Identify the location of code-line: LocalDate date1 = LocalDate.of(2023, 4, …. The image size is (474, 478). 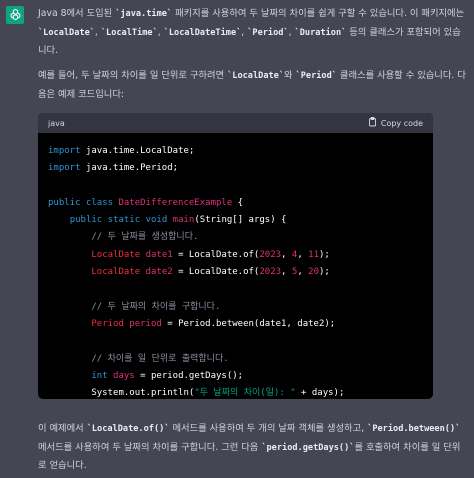
(235, 255).